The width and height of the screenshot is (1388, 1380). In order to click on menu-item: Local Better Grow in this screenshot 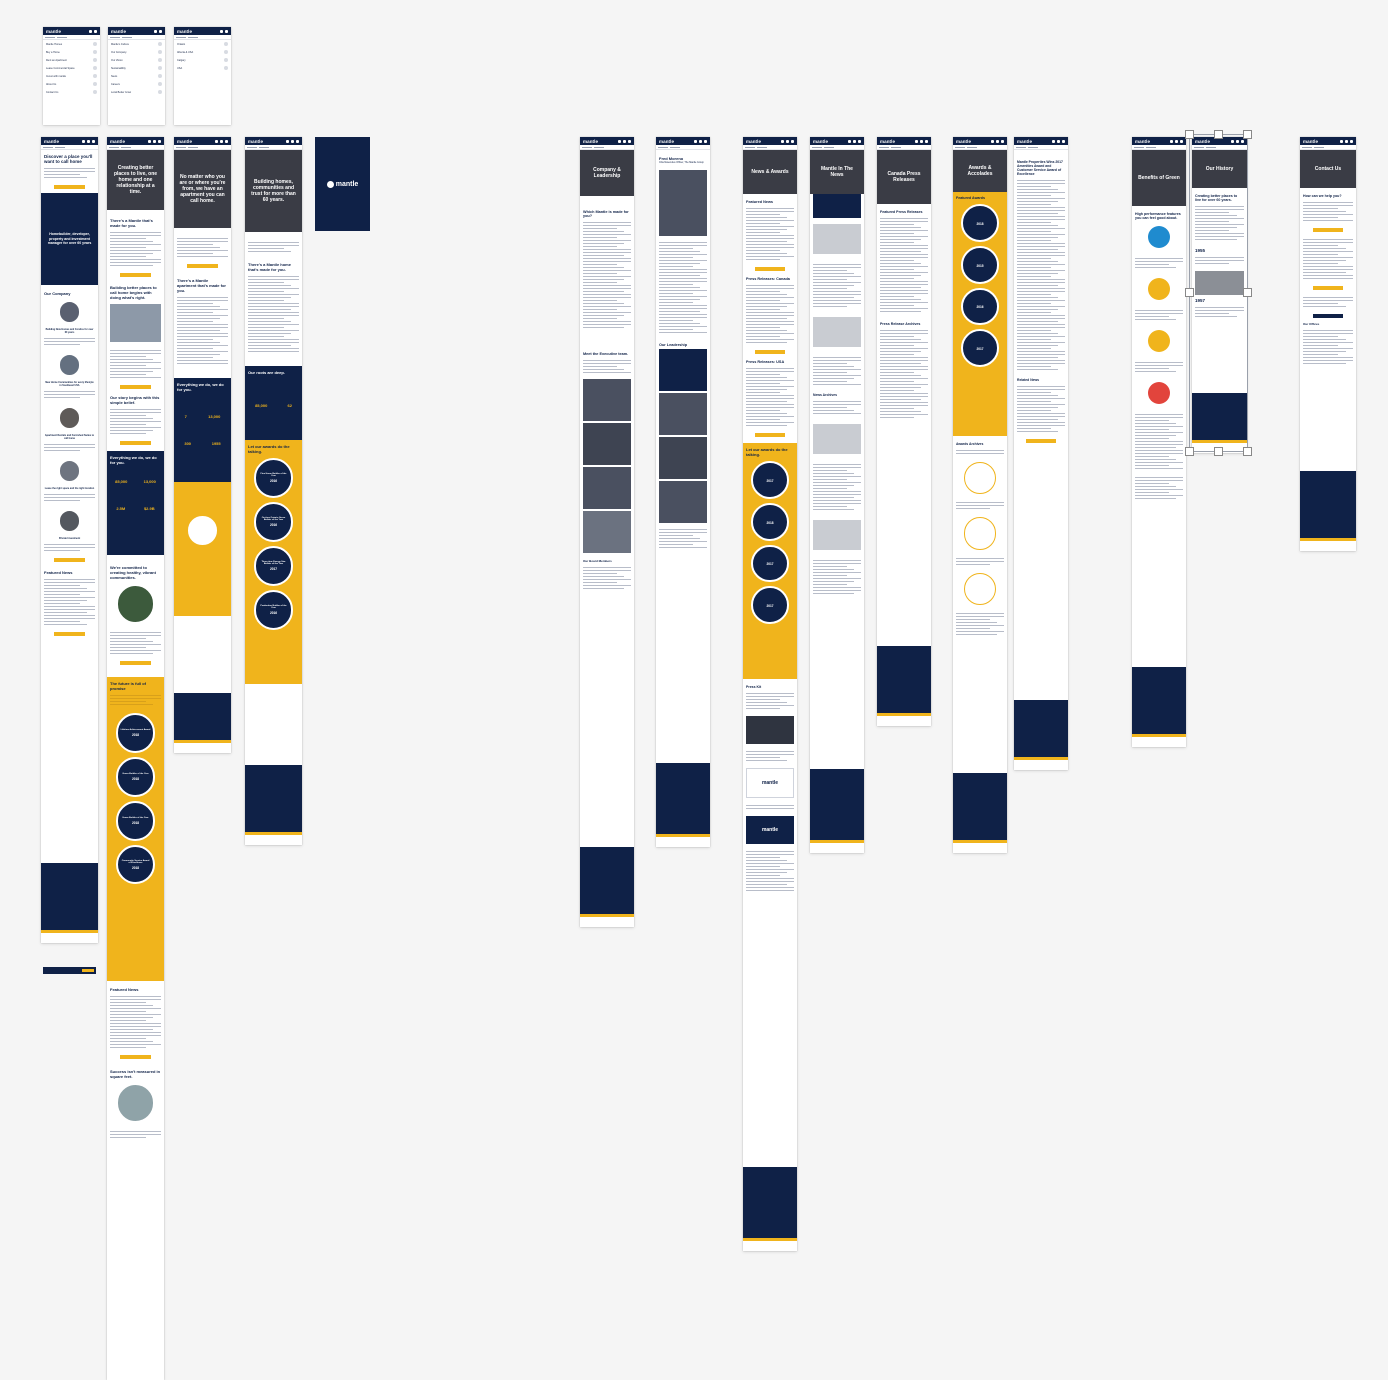, I will do `click(136, 92)`.